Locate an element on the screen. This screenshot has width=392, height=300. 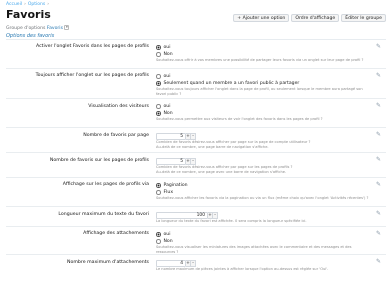
chevron-down-icon: ▾ is located at coordinates (67, 27).